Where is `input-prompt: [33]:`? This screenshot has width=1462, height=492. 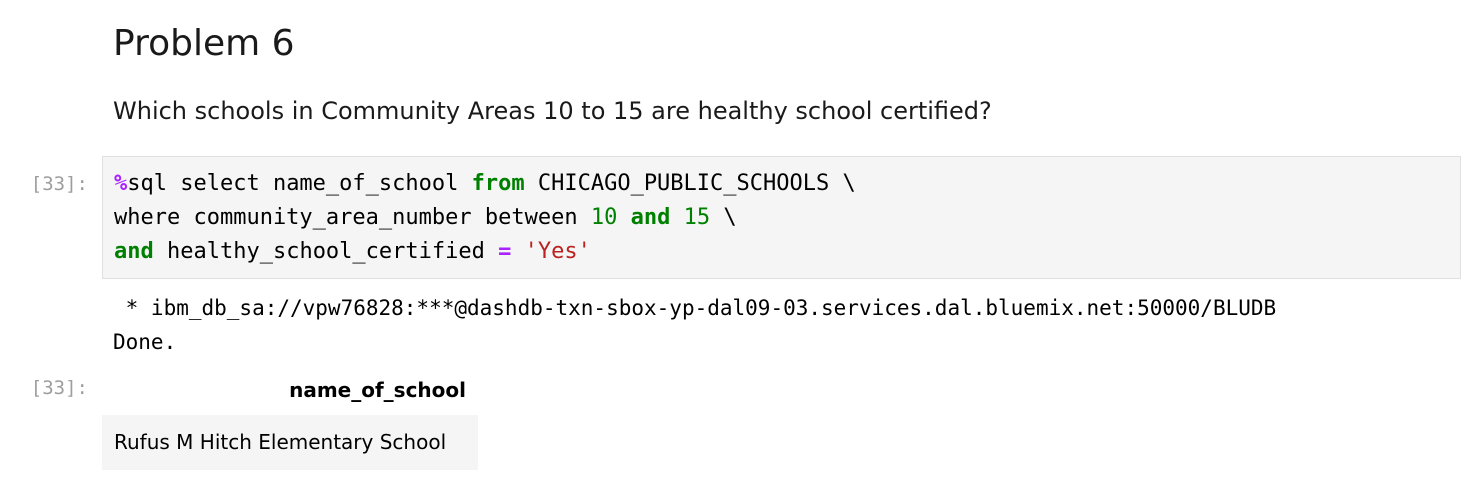
input-prompt: [33]: is located at coordinates (59, 184).